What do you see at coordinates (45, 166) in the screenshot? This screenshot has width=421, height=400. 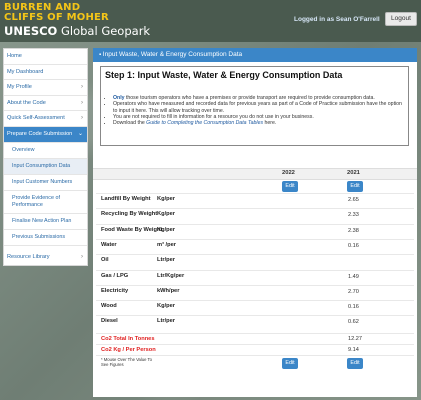 I see `sidebar-subitem-consumption: Input Consumption Data` at bounding box center [45, 166].